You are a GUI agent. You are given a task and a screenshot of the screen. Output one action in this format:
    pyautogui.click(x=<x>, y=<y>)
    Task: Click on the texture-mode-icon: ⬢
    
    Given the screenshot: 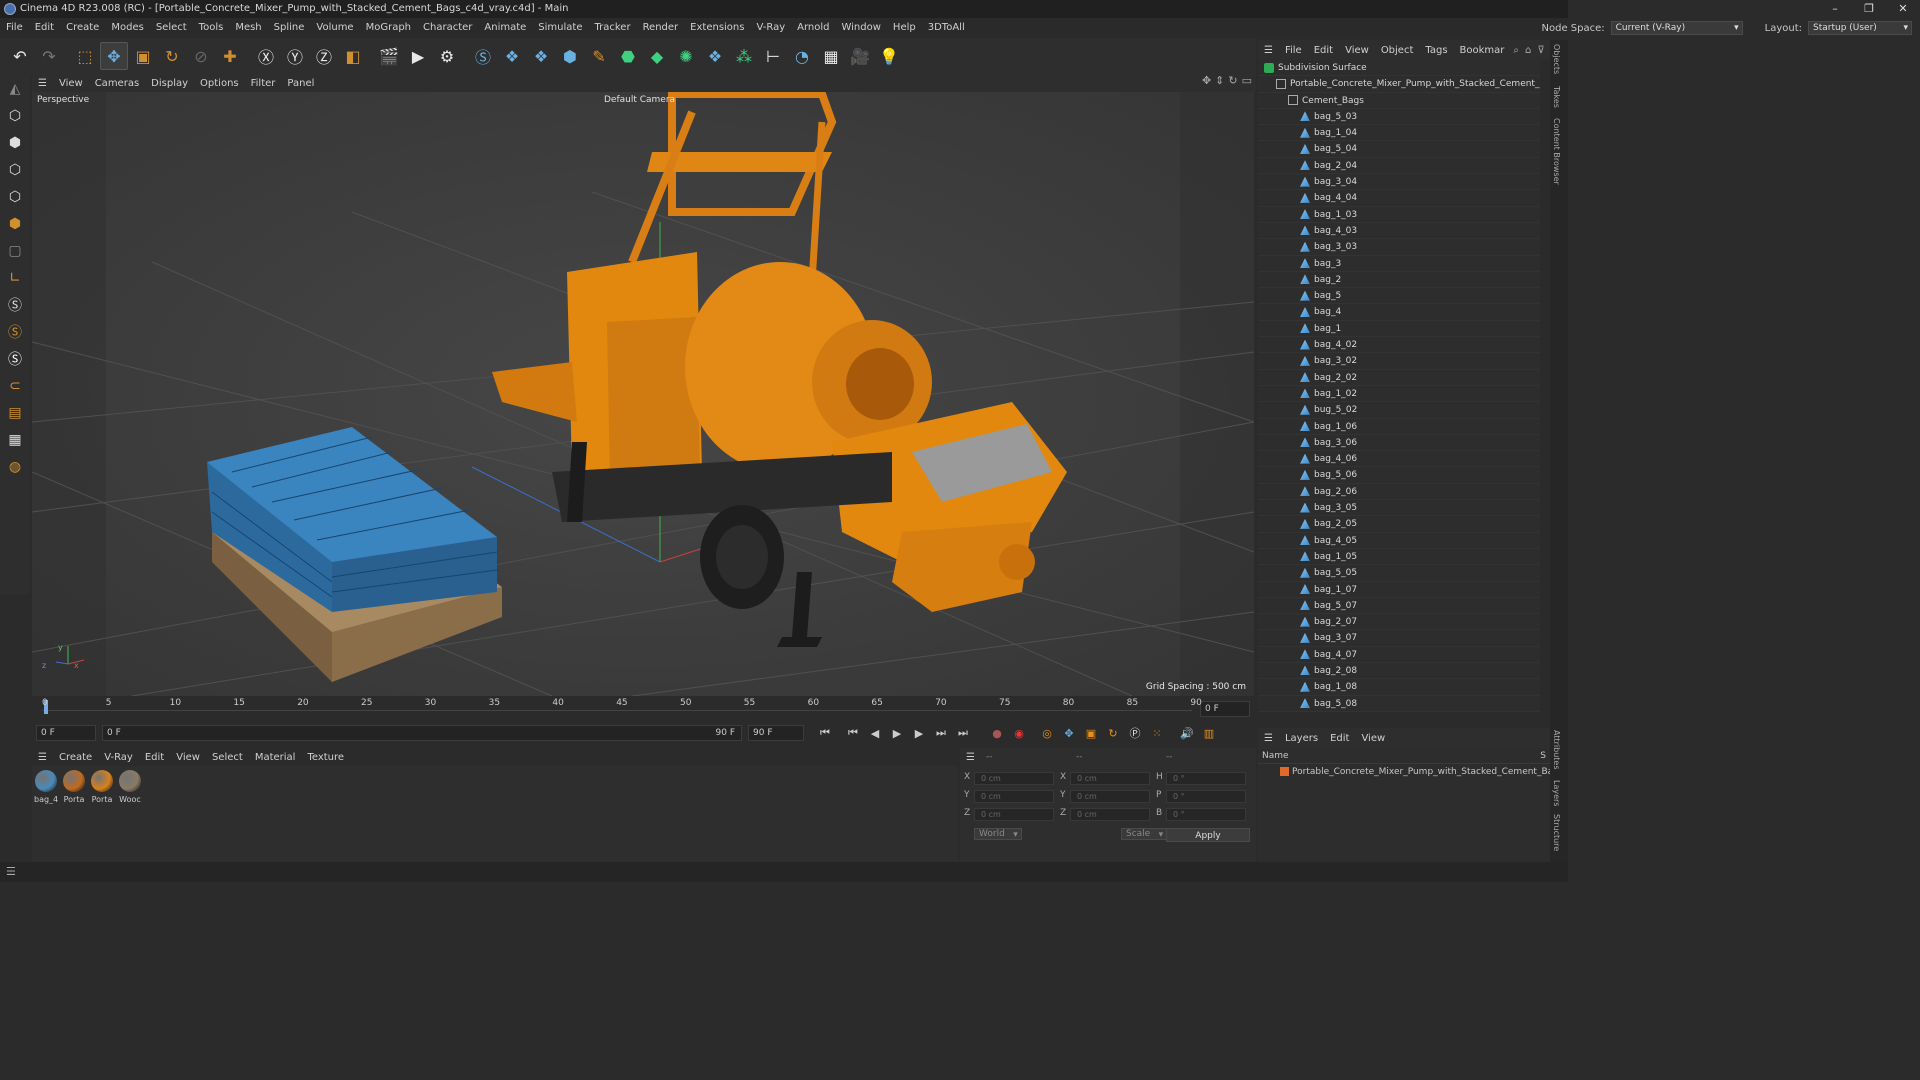 What is the action you would take?
    pyautogui.click(x=15, y=143)
    